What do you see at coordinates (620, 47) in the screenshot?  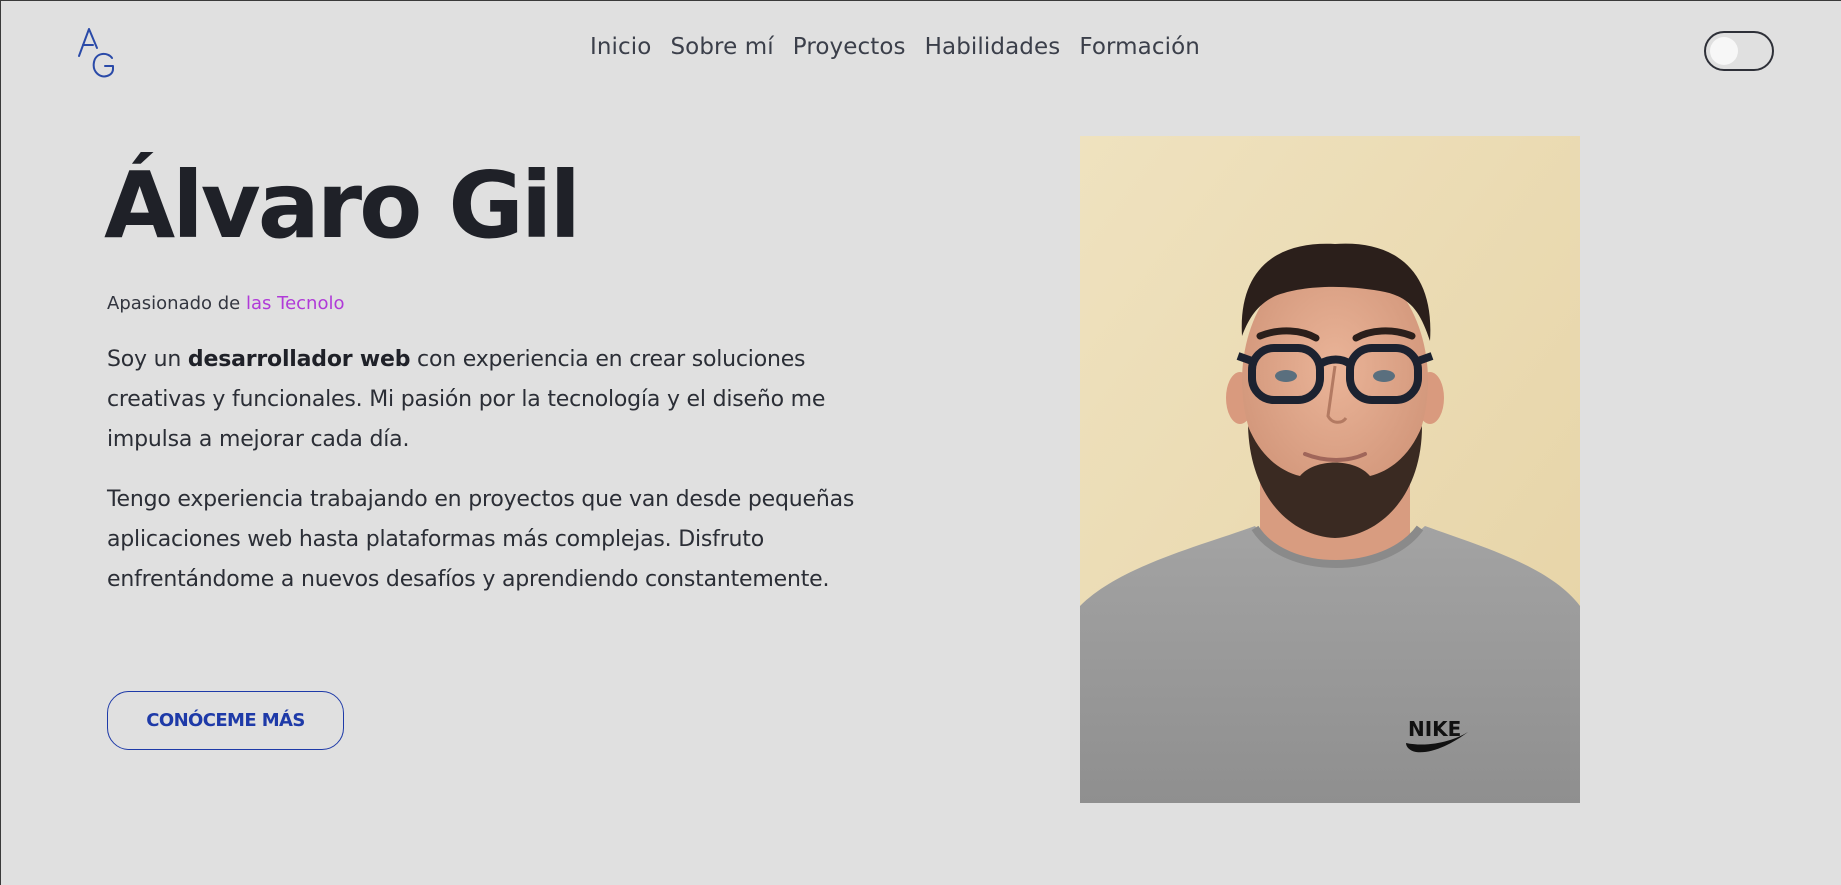 I see `nav-link-inicio: Inicio` at bounding box center [620, 47].